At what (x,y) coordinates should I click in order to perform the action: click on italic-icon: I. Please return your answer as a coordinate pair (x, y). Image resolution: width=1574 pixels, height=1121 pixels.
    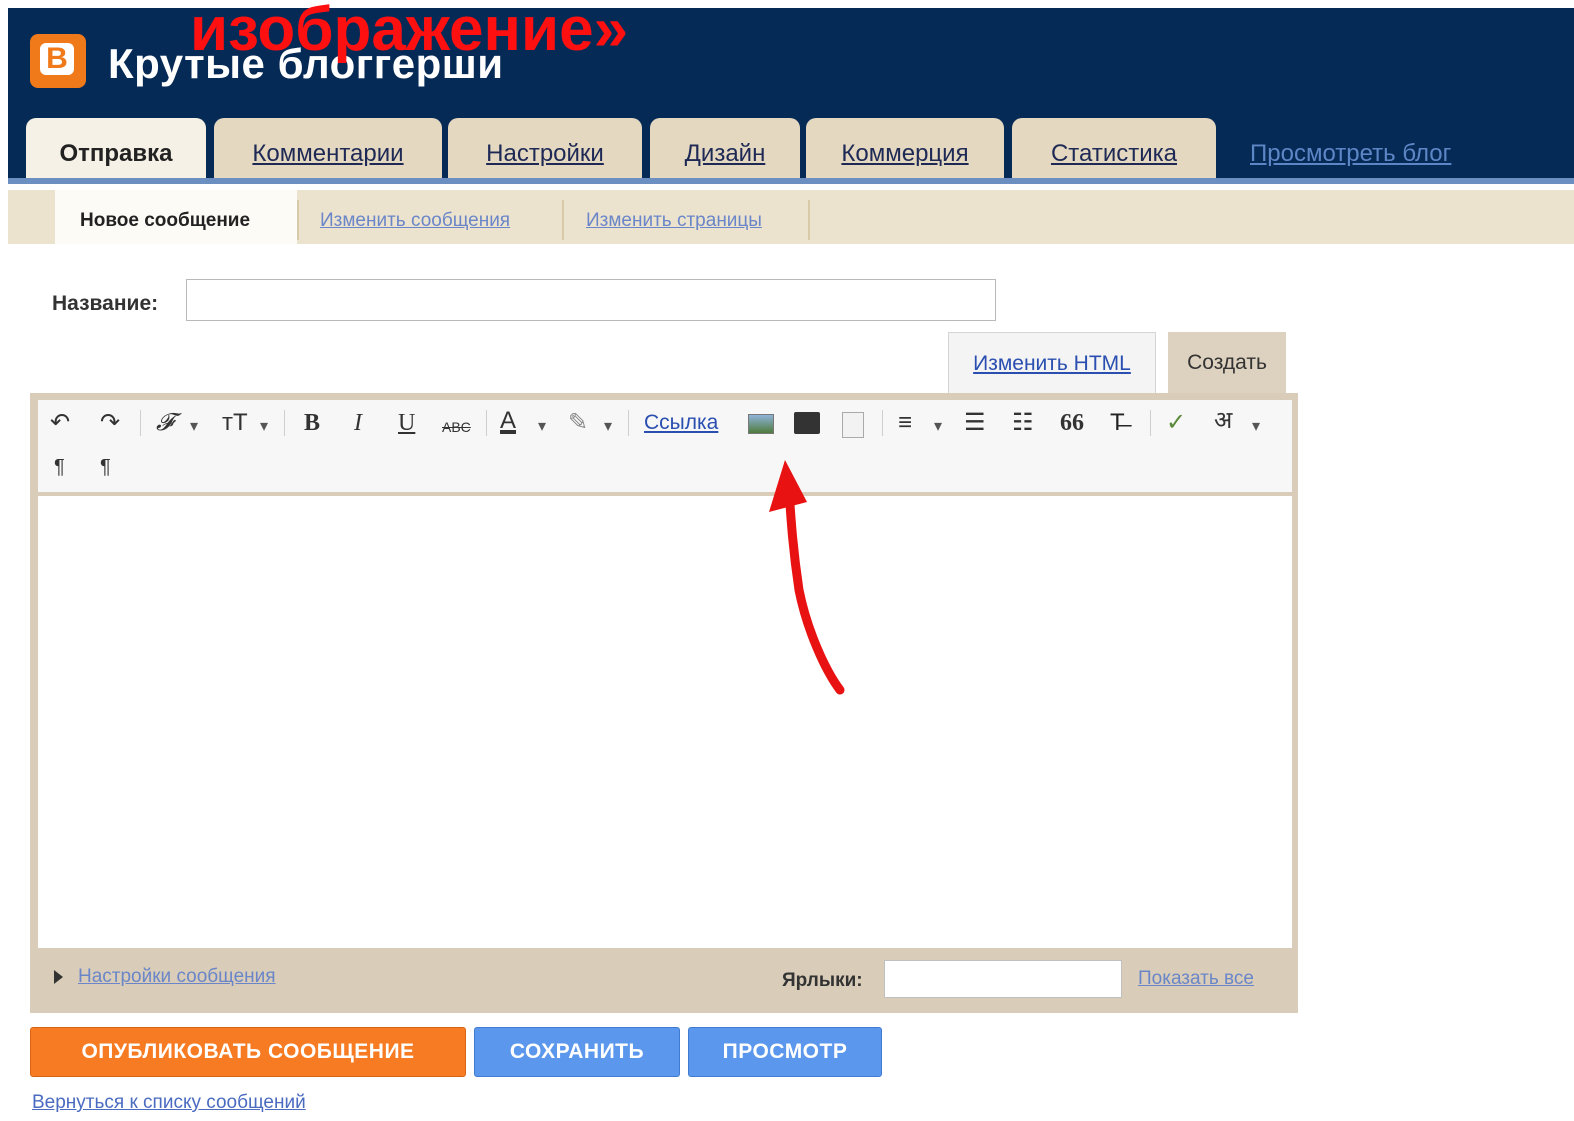
    Looking at the image, I should click on (358, 423).